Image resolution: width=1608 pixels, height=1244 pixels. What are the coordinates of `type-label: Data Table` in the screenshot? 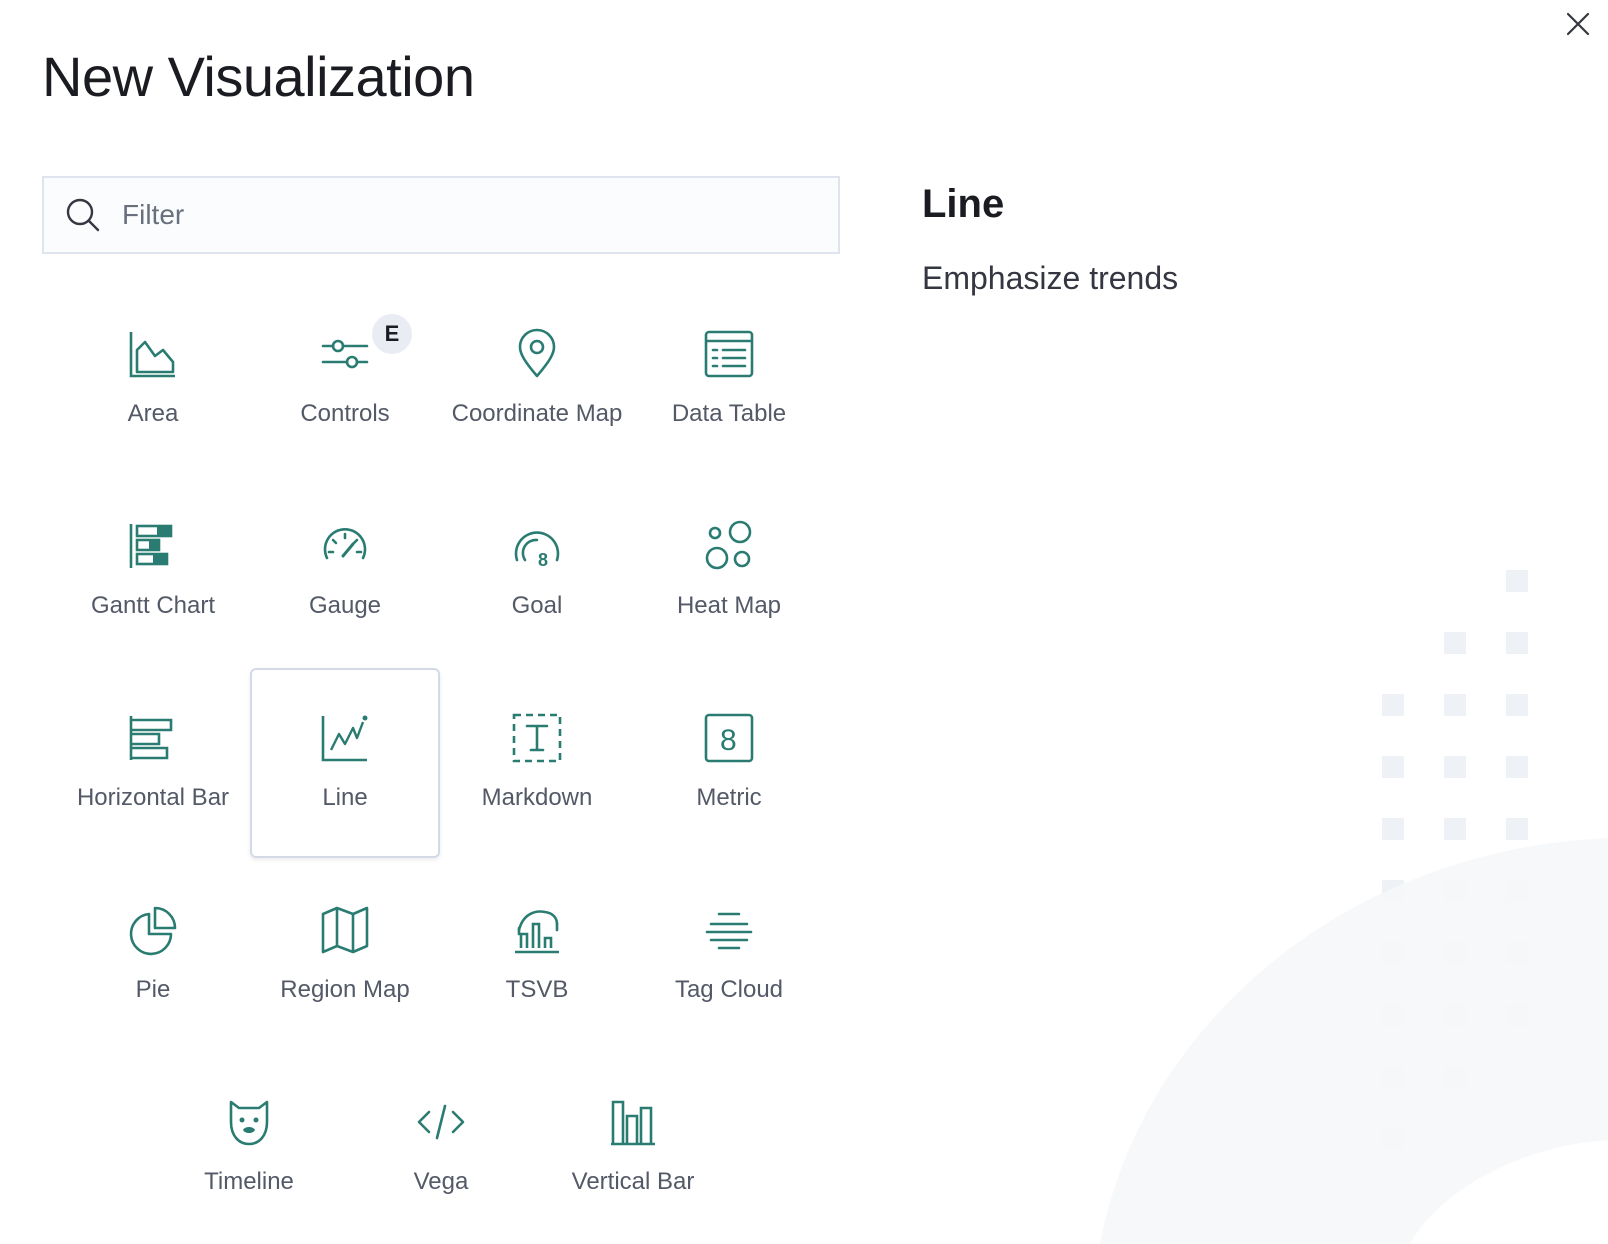 It's located at (729, 413).